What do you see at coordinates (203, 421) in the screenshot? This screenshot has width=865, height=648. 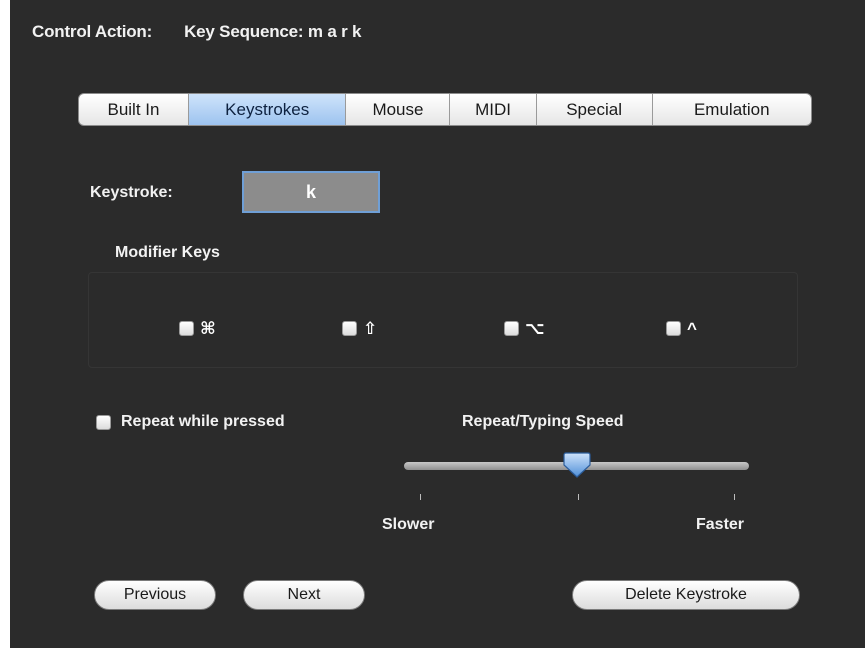 I see `repeat-label: Repeat while pressed` at bounding box center [203, 421].